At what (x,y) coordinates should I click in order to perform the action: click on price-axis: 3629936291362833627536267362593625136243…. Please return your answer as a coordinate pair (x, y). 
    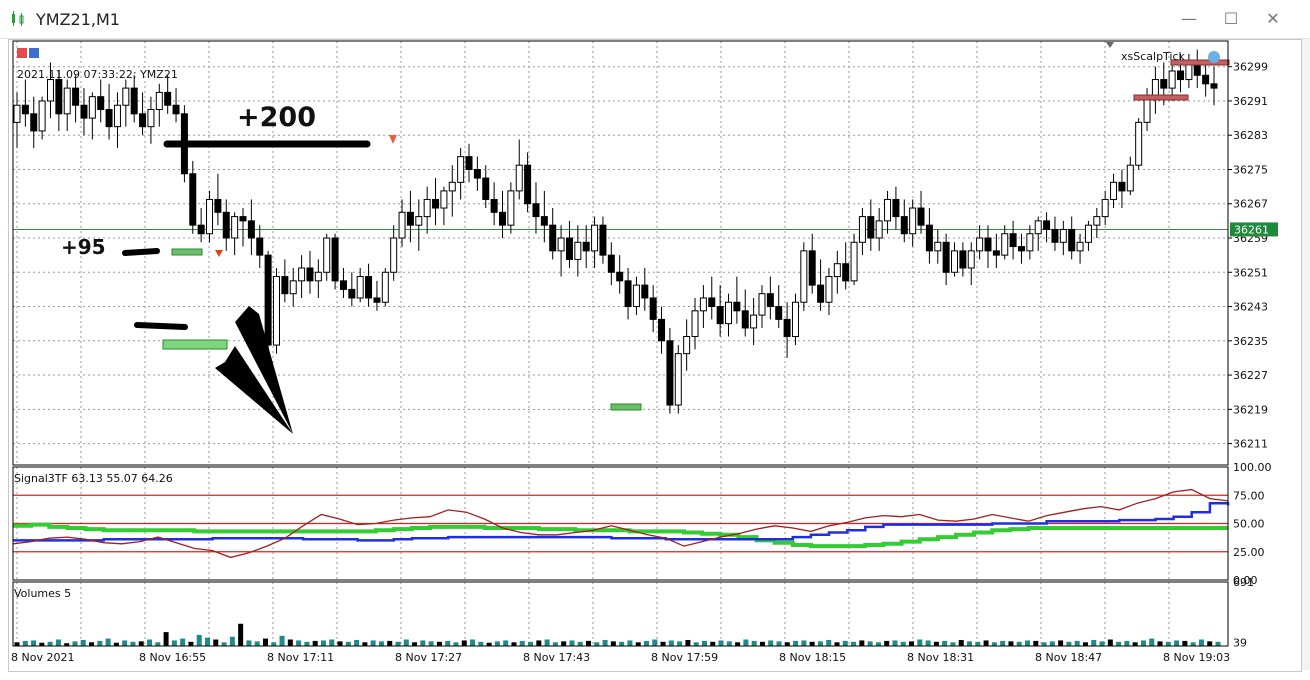
    Looking at the image, I should click on (1253, 256).